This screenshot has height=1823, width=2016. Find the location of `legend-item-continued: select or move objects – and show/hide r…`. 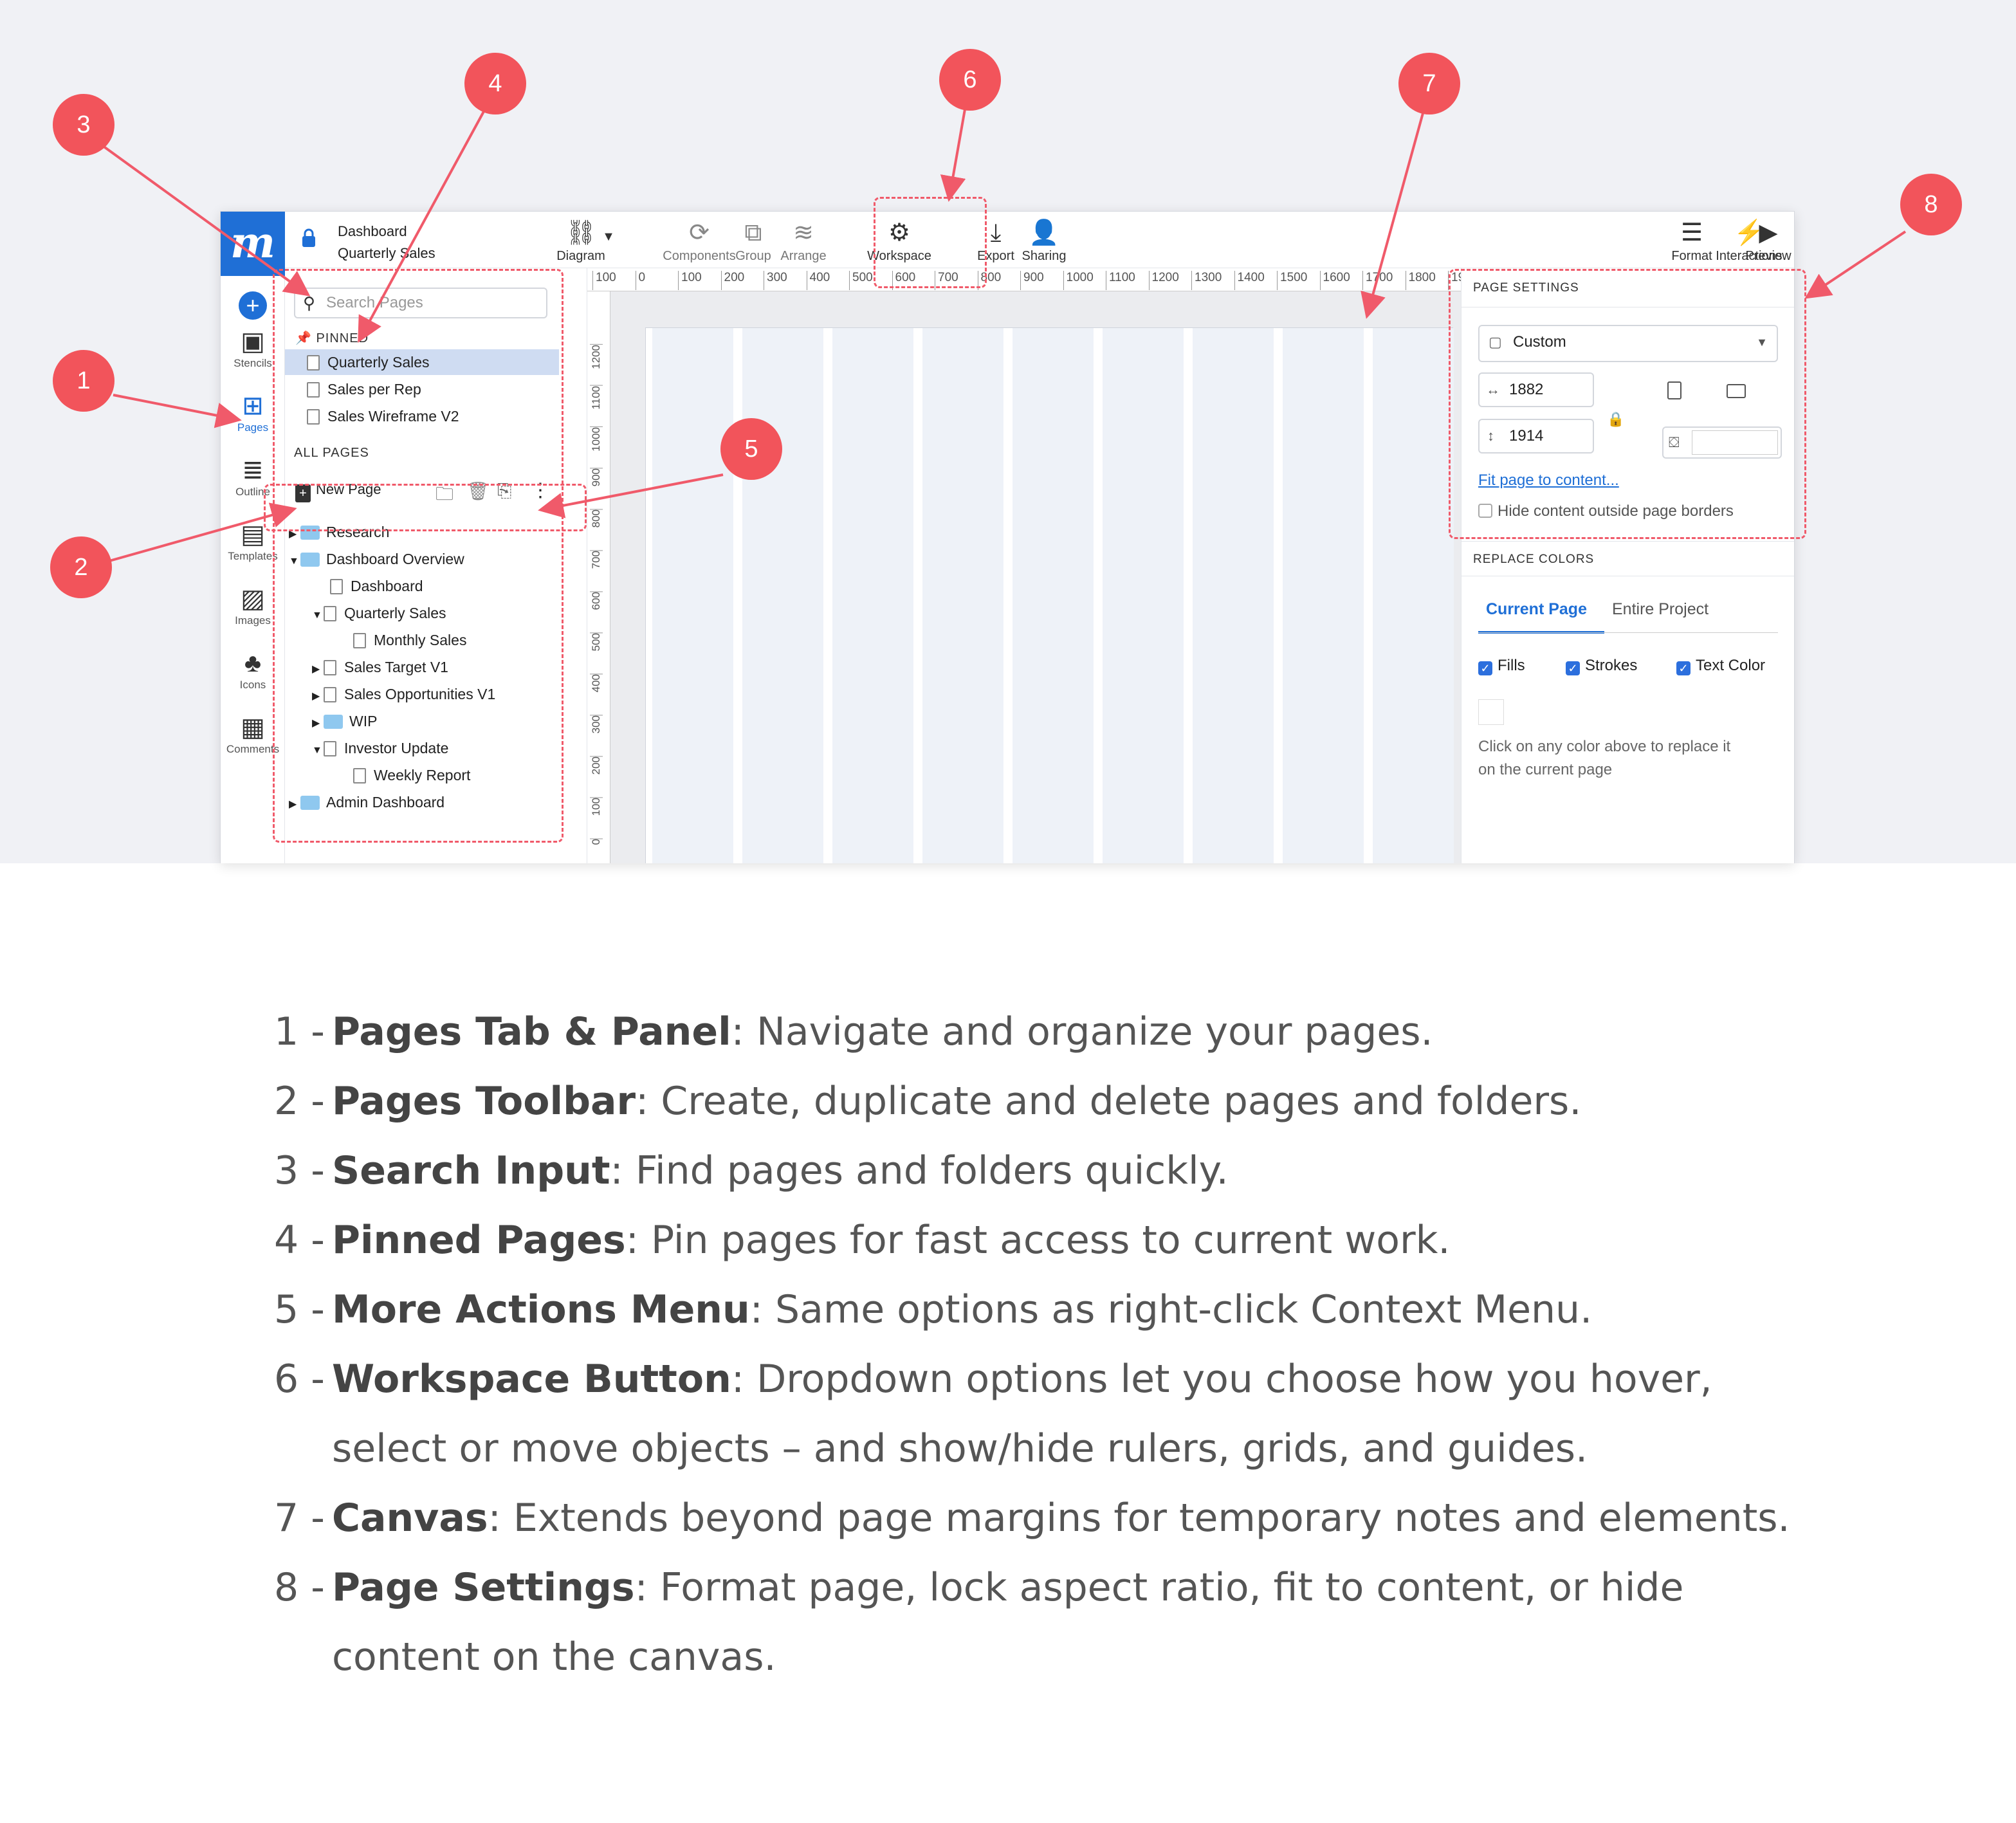

legend-item-continued: select or move objects – and show/hide r… is located at coordinates (960, 1448).